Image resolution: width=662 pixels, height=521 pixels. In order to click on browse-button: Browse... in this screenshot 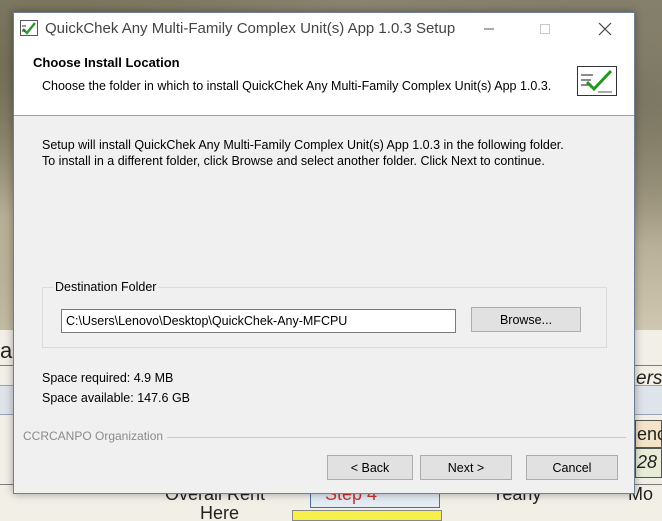, I will do `click(526, 319)`.